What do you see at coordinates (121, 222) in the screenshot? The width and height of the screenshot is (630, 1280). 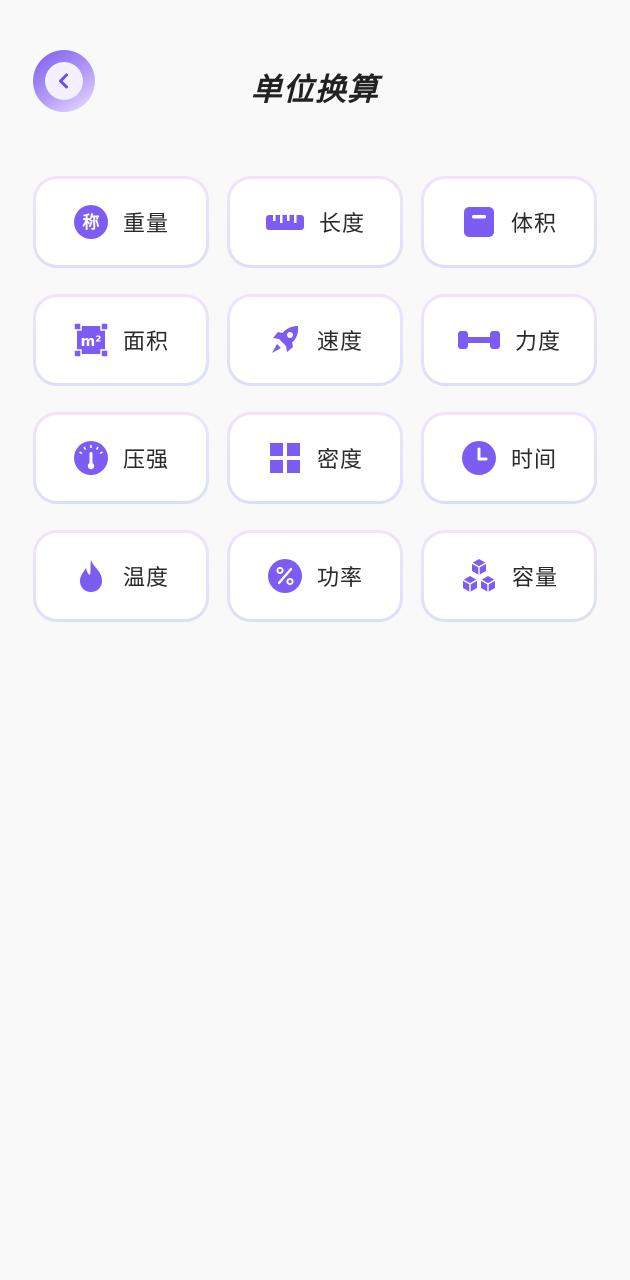 I see `unit-card-weight: 称 重量` at bounding box center [121, 222].